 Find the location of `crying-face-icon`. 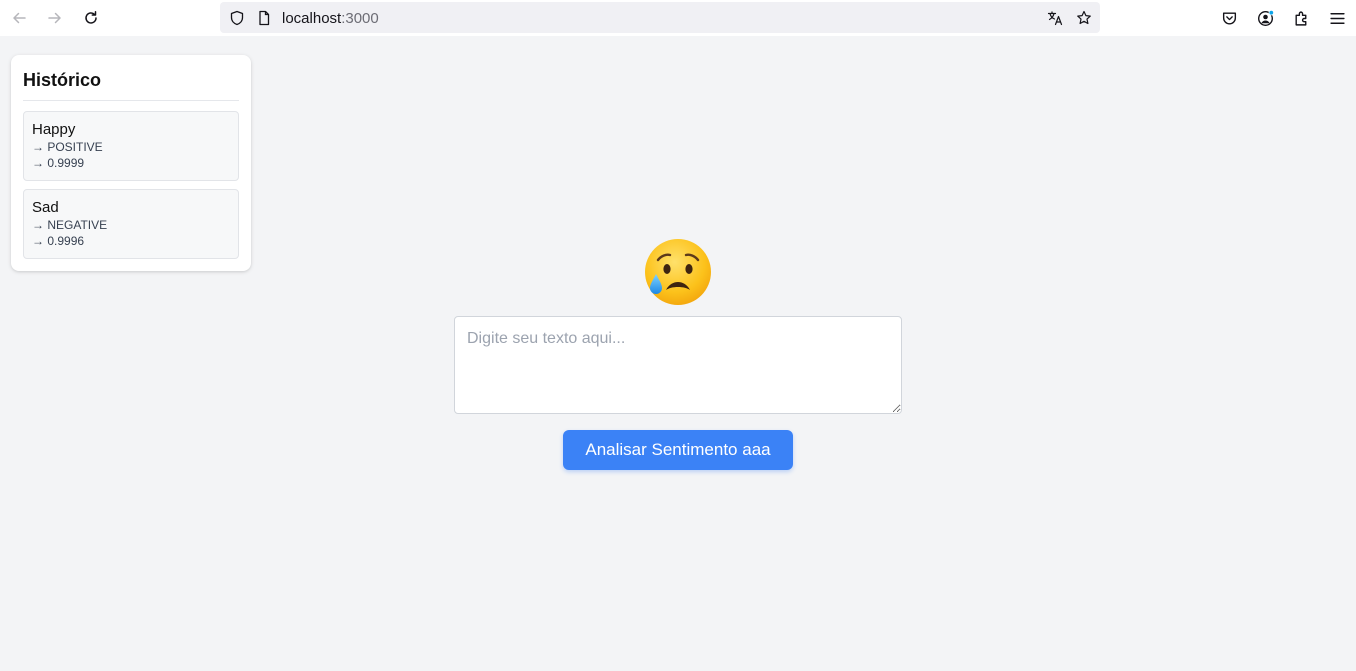

crying-face-icon is located at coordinates (678, 273).